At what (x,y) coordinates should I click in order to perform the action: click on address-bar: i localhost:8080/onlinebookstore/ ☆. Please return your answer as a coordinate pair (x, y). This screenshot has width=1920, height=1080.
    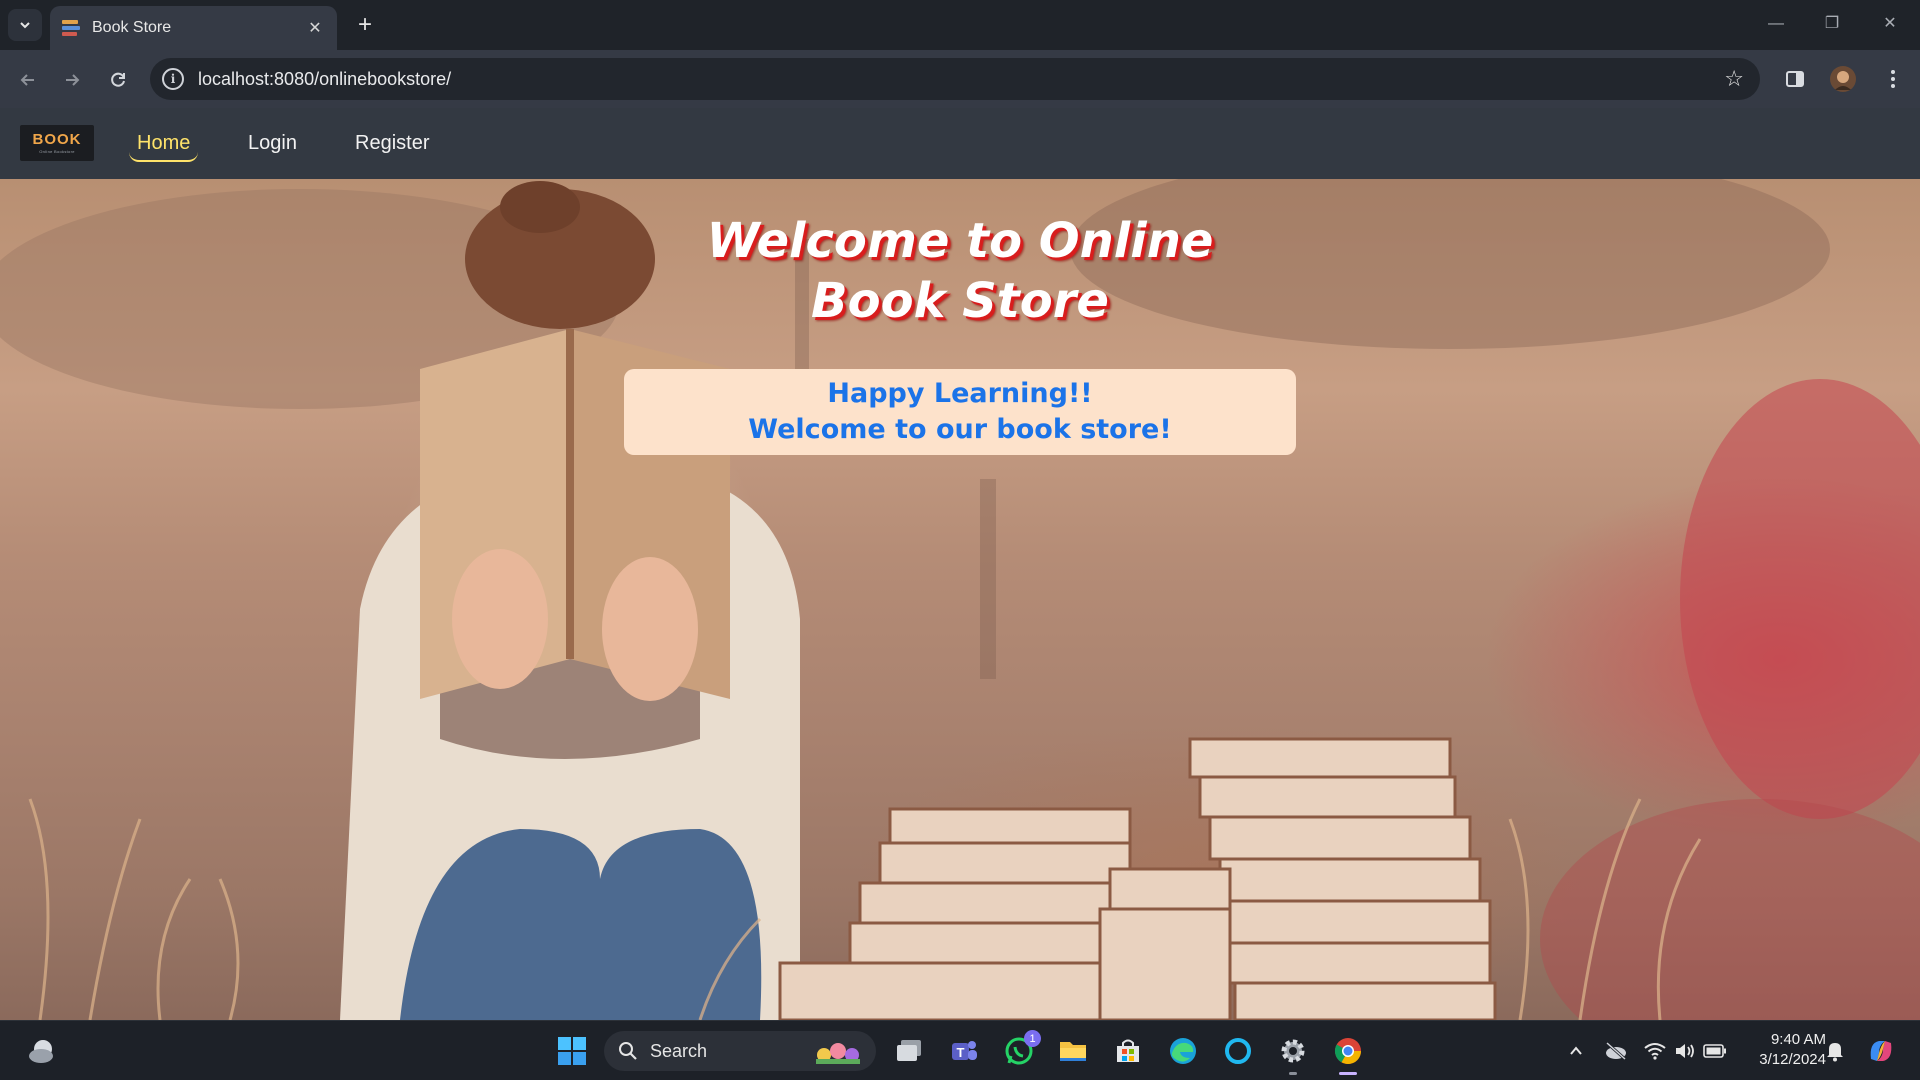
    Looking at the image, I should click on (955, 79).